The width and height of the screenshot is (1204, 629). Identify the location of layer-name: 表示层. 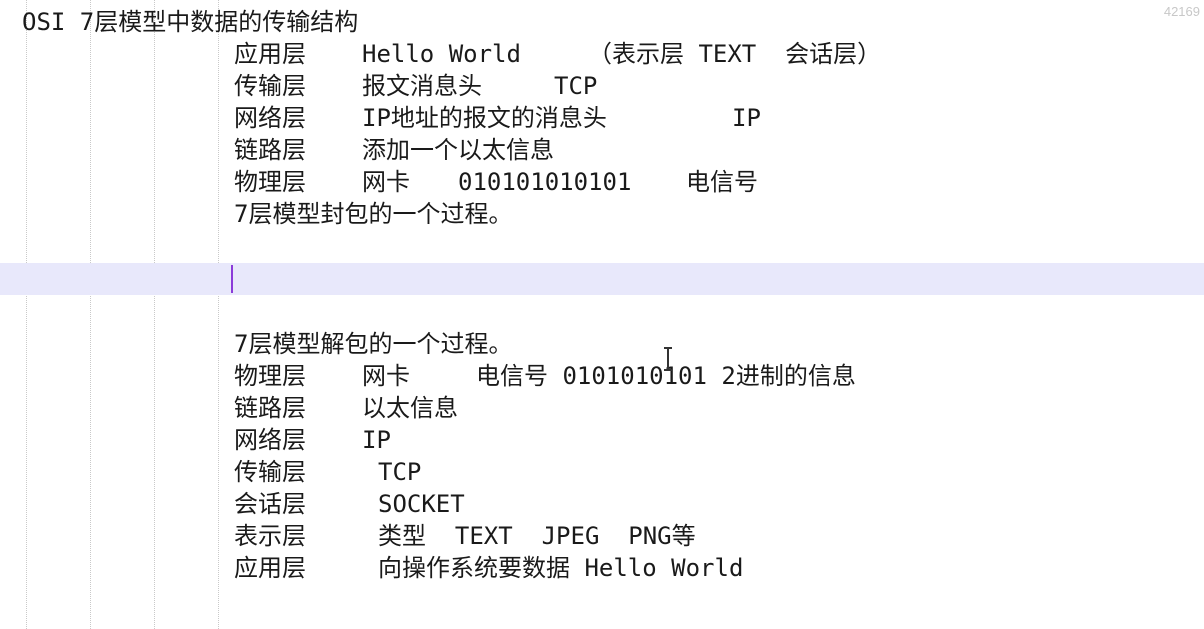
(270, 536).